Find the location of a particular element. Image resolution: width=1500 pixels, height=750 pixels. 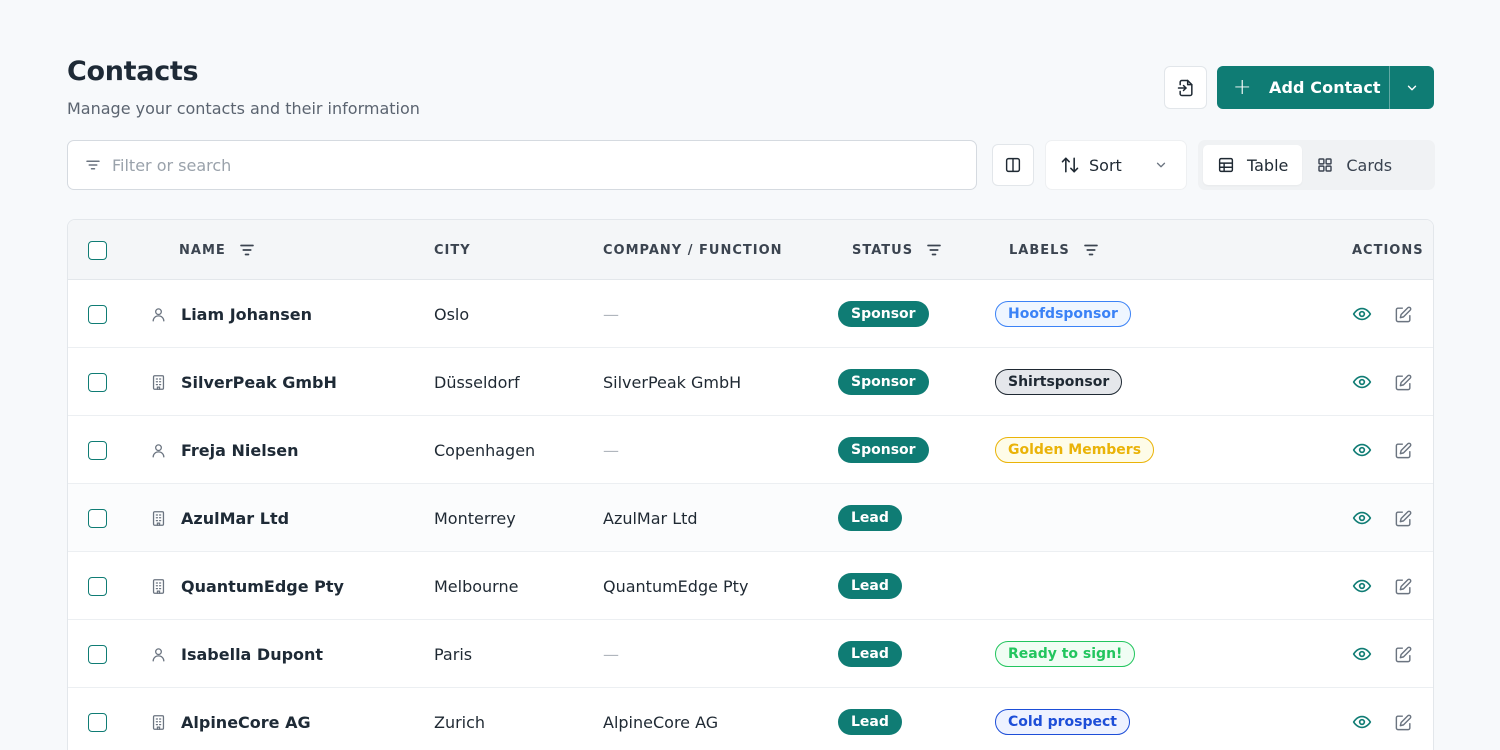

column-header-status: STATUS is located at coordinates (882, 250).